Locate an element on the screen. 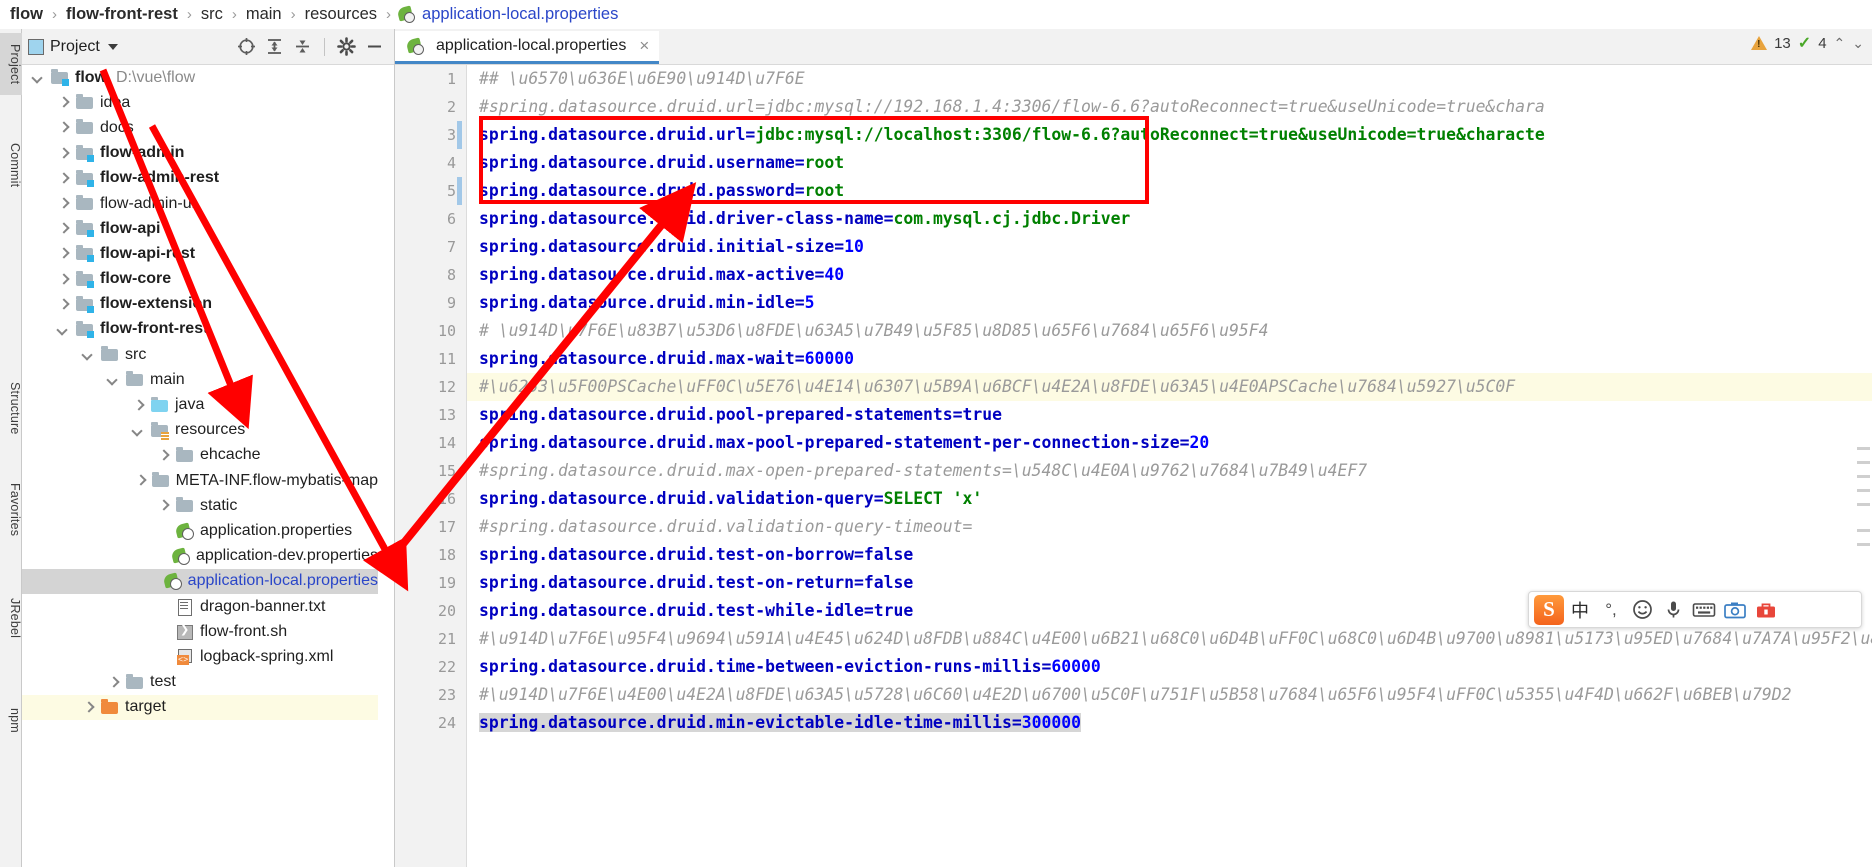  code-line: spring.datasource.druid.min-idle=5 is located at coordinates (1169, 303).